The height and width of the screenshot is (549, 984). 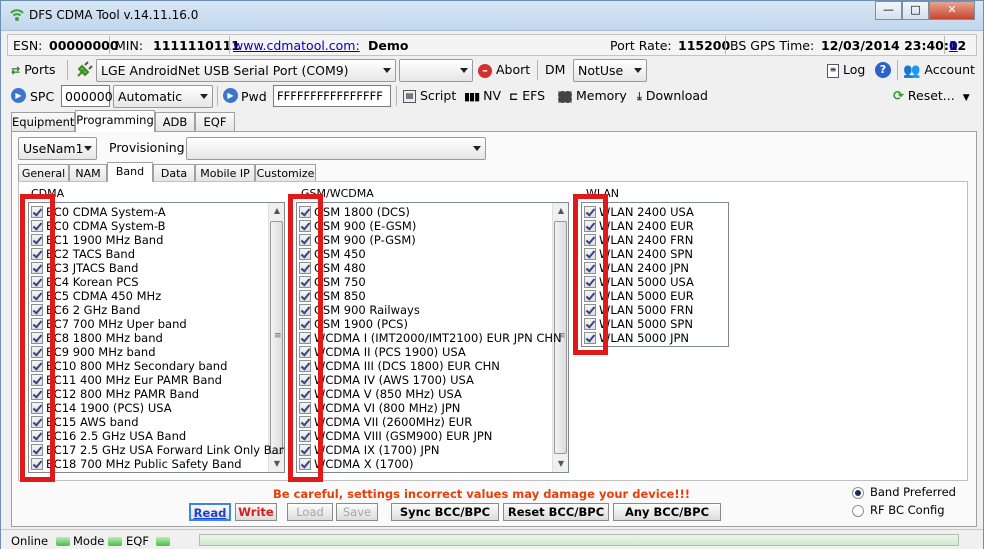 What do you see at coordinates (429, 96) in the screenshot?
I see `script-button: ▤ Script` at bounding box center [429, 96].